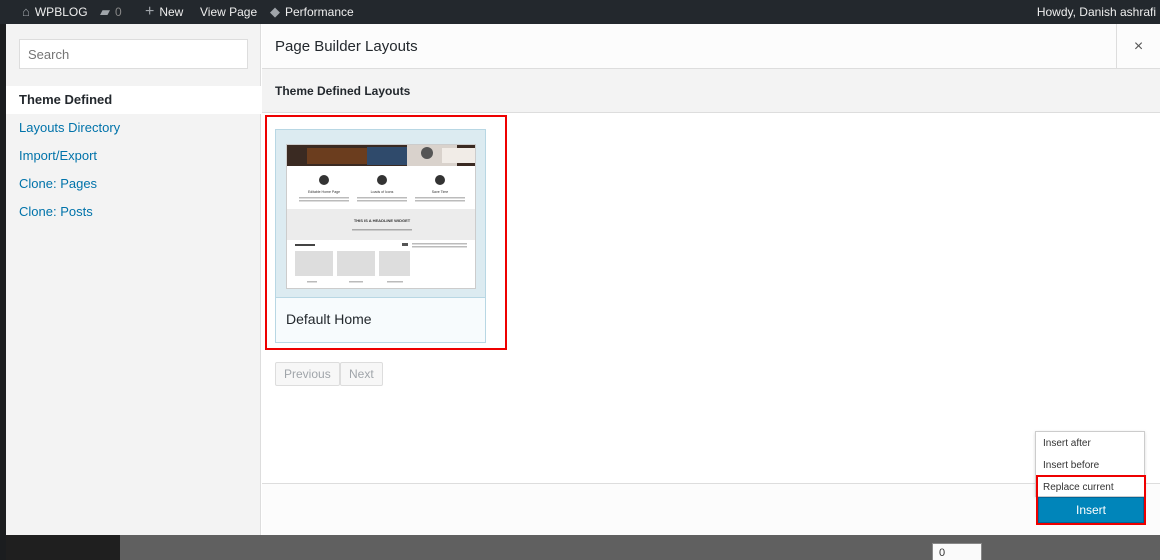 The image size is (1160, 560). What do you see at coordinates (361, 374) in the screenshot?
I see `next-button: Next` at bounding box center [361, 374].